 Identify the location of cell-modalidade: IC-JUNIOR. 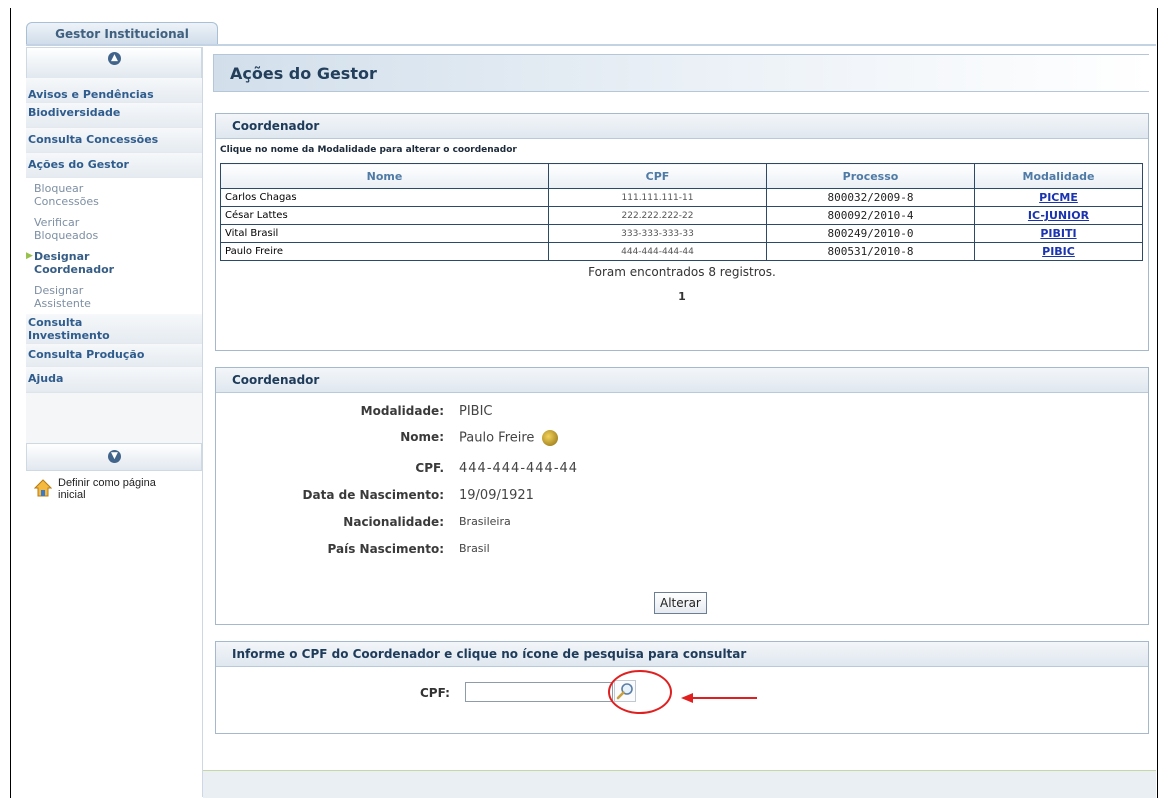
(1058, 215).